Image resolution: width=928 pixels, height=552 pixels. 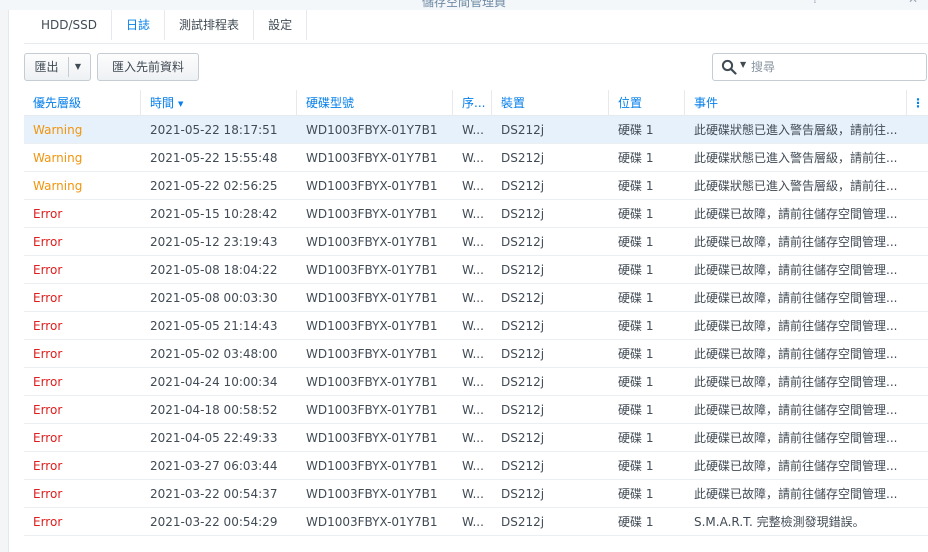 What do you see at coordinates (729, 67) in the screenshot?
I see `search-icon` at bounding box center [729, 67].